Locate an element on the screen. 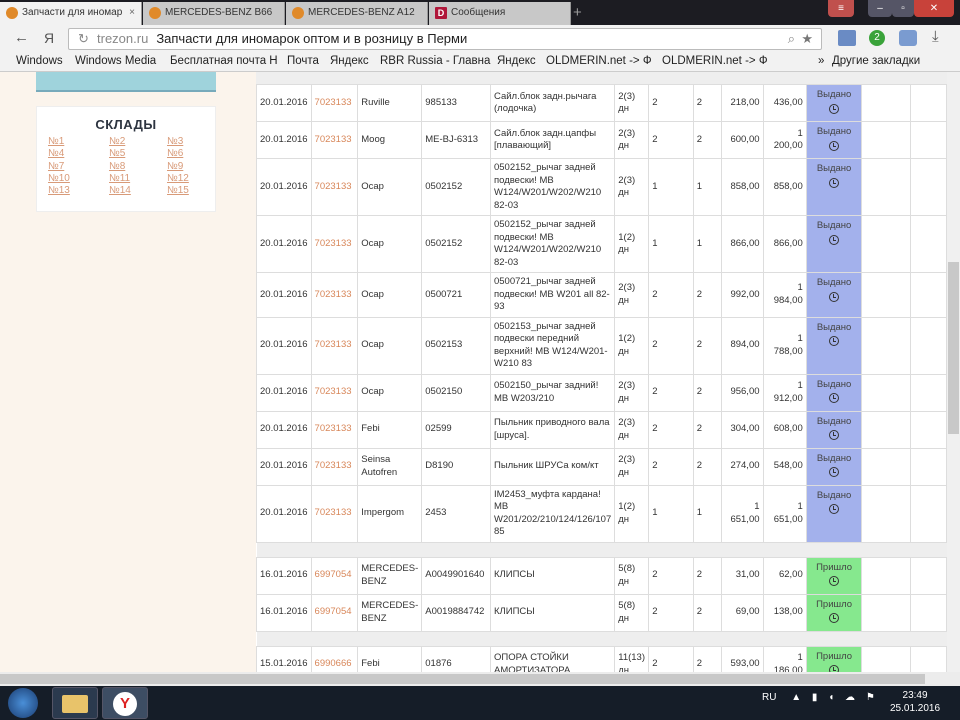 The height and width of the screenshot is (720, 960). new-tab-icon: + is located at coordinates (577, 12).